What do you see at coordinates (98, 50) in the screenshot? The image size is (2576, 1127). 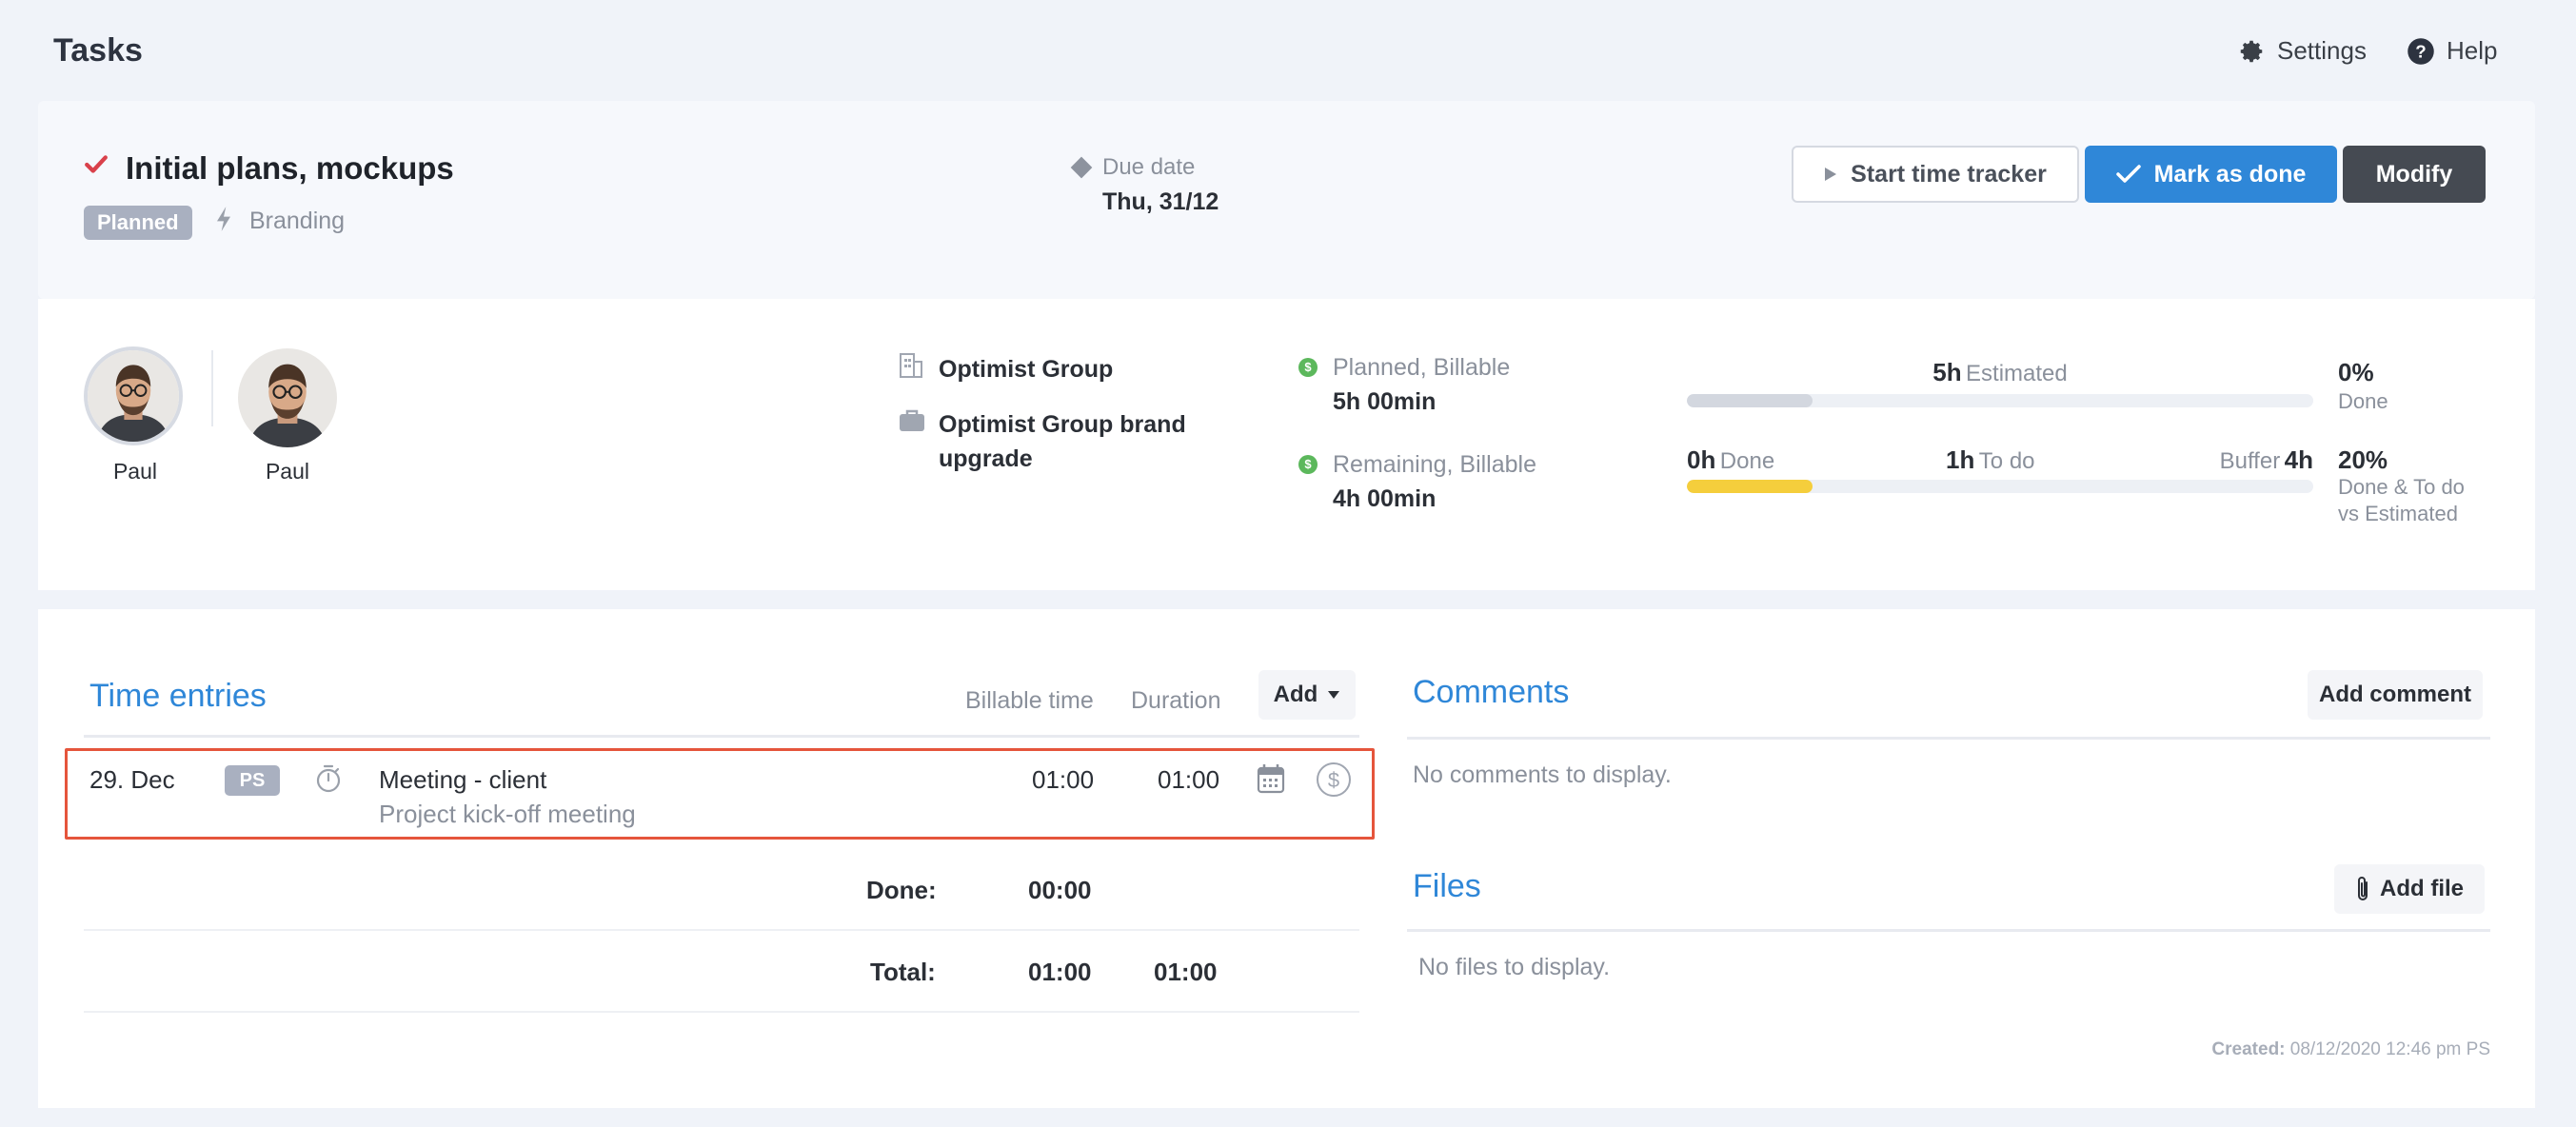 I see `page-title: Tasks` at bounding box center [98, 50].